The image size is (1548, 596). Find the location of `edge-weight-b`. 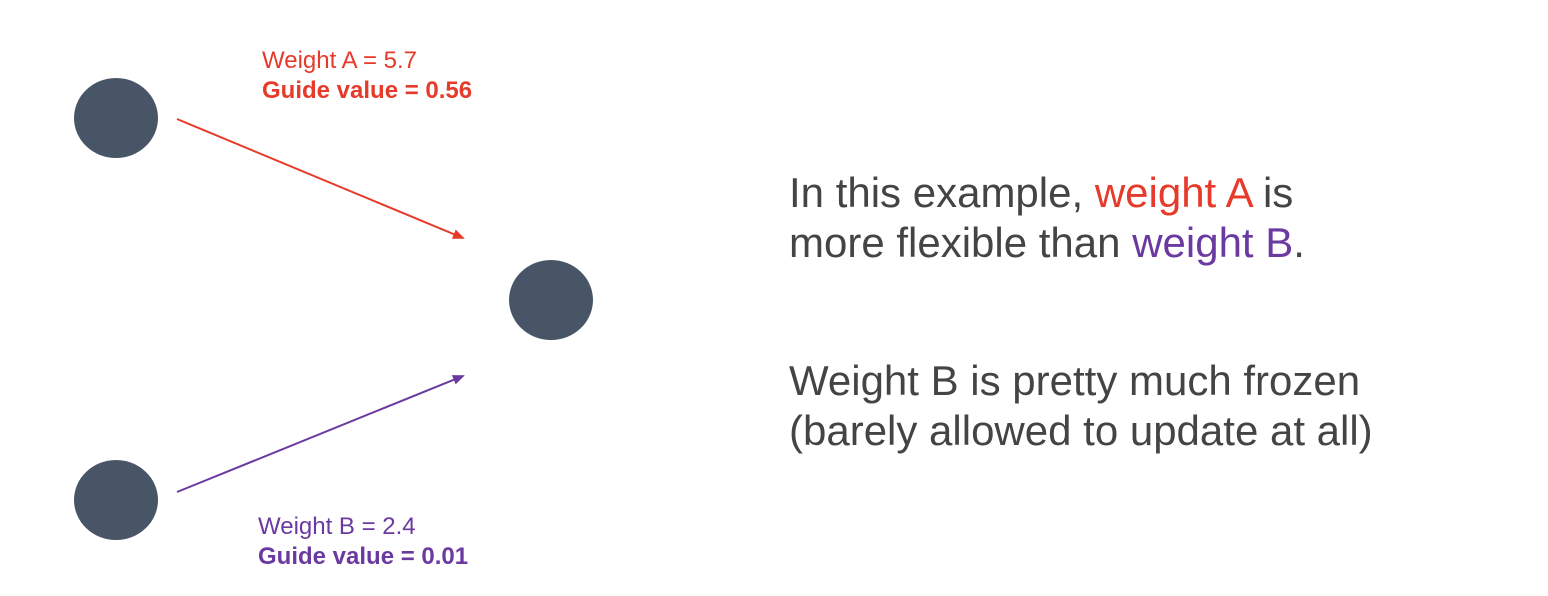

edge-weight-b is located at coordinates (320, 434).